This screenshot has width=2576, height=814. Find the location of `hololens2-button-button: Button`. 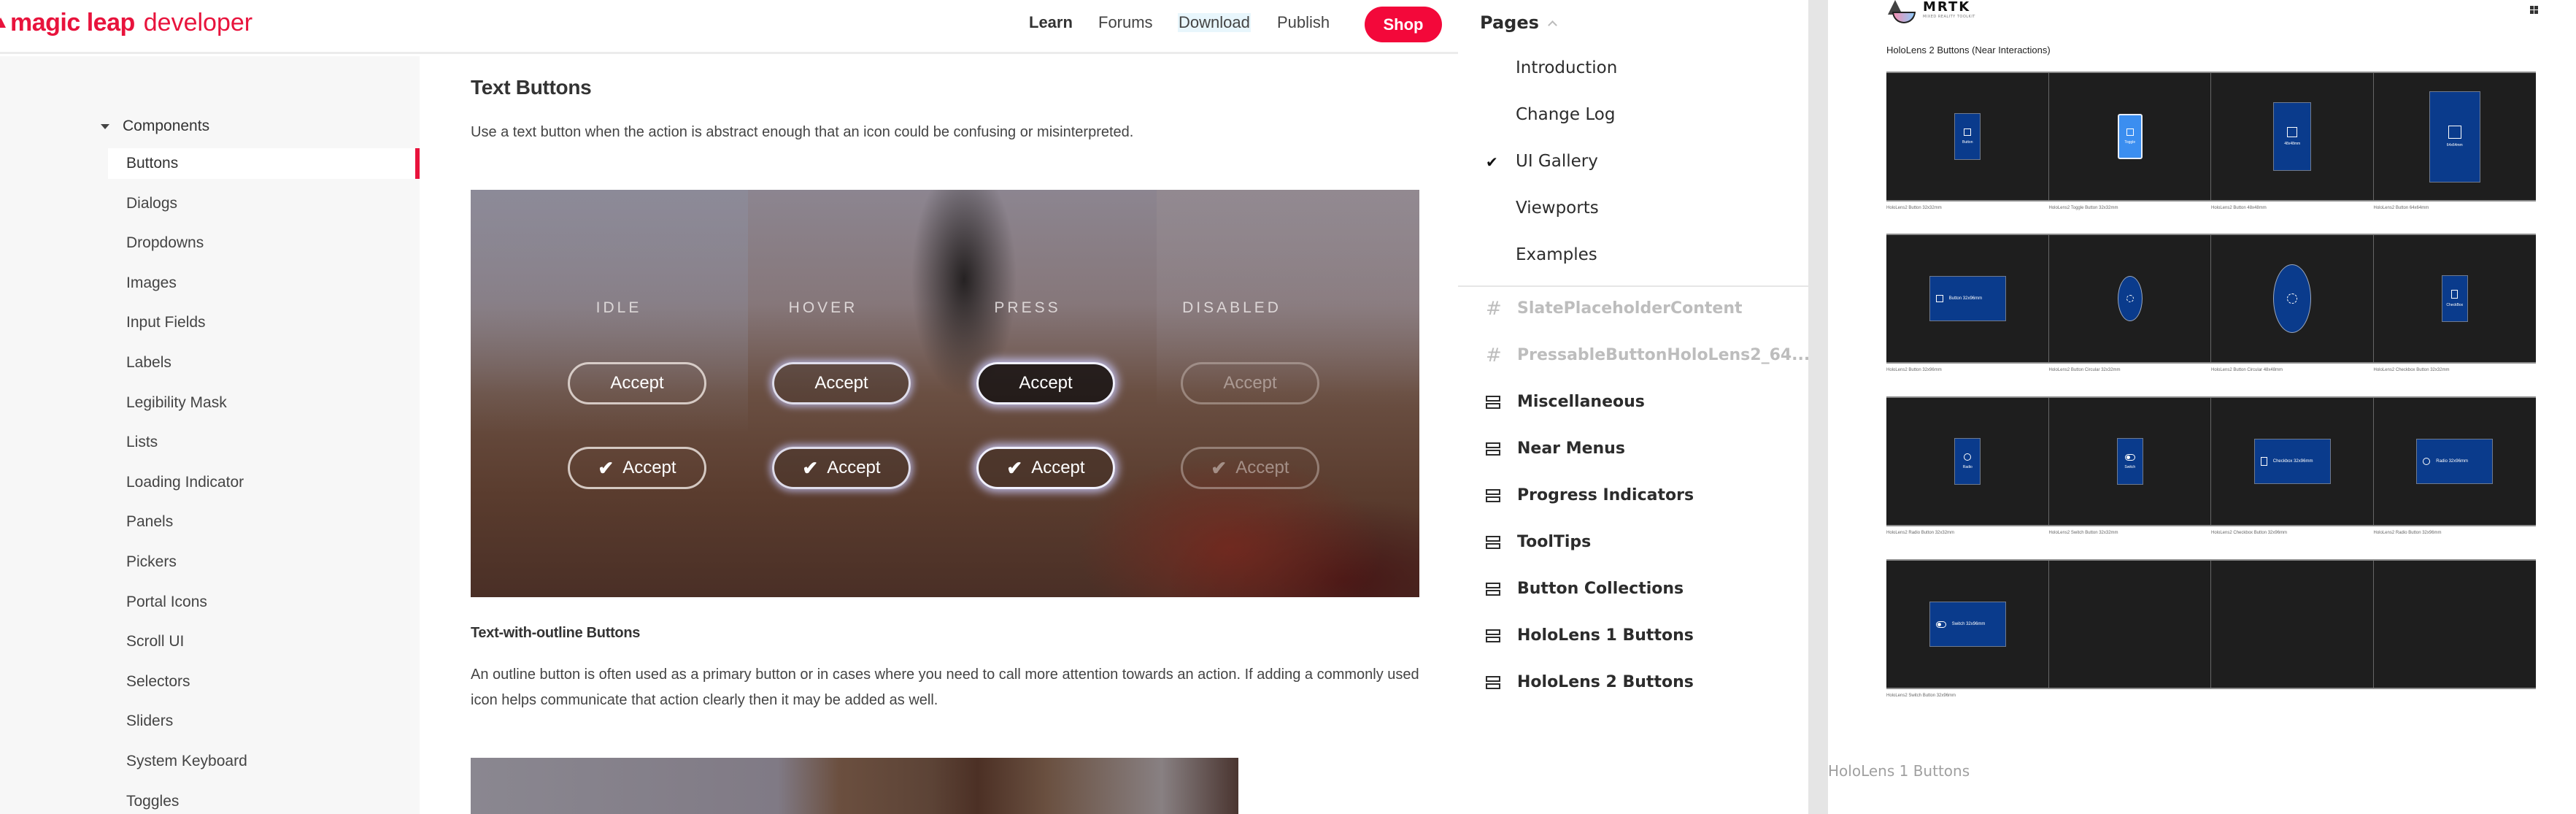

hololens2-button-button: Button is located at coordinates (1967, 136).